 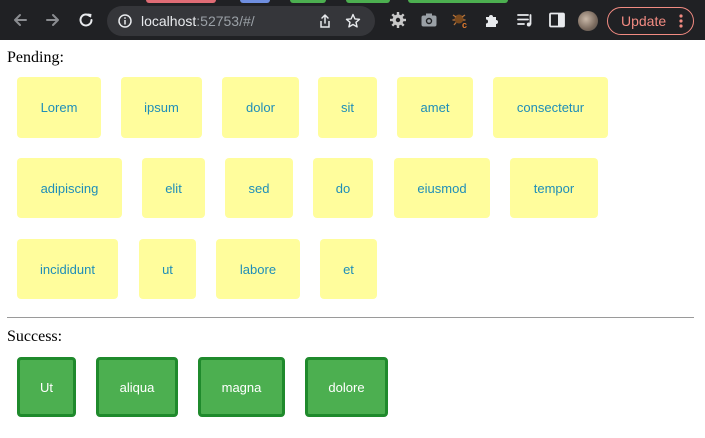 I want to click on url-text: localhost:52753/#/, so click(x=198, y=21).